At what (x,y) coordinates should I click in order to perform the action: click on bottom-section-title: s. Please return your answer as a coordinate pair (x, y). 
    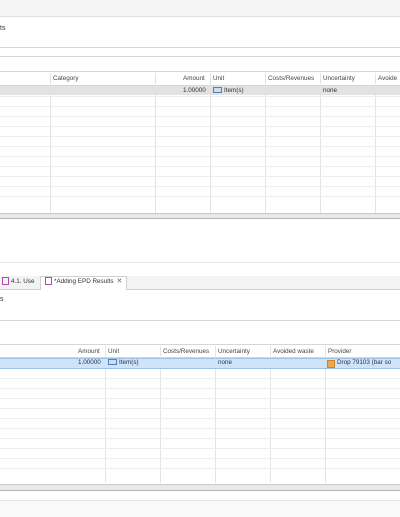
    Looking at the image, I should click on (2, 299).